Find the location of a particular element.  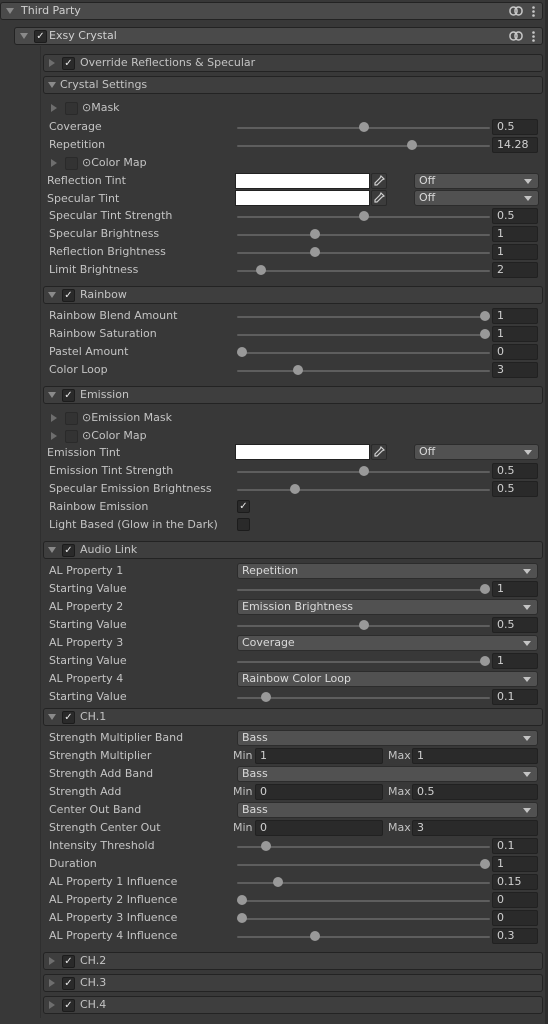

reflection-brightness-slider is located at coordinates (363, 253).